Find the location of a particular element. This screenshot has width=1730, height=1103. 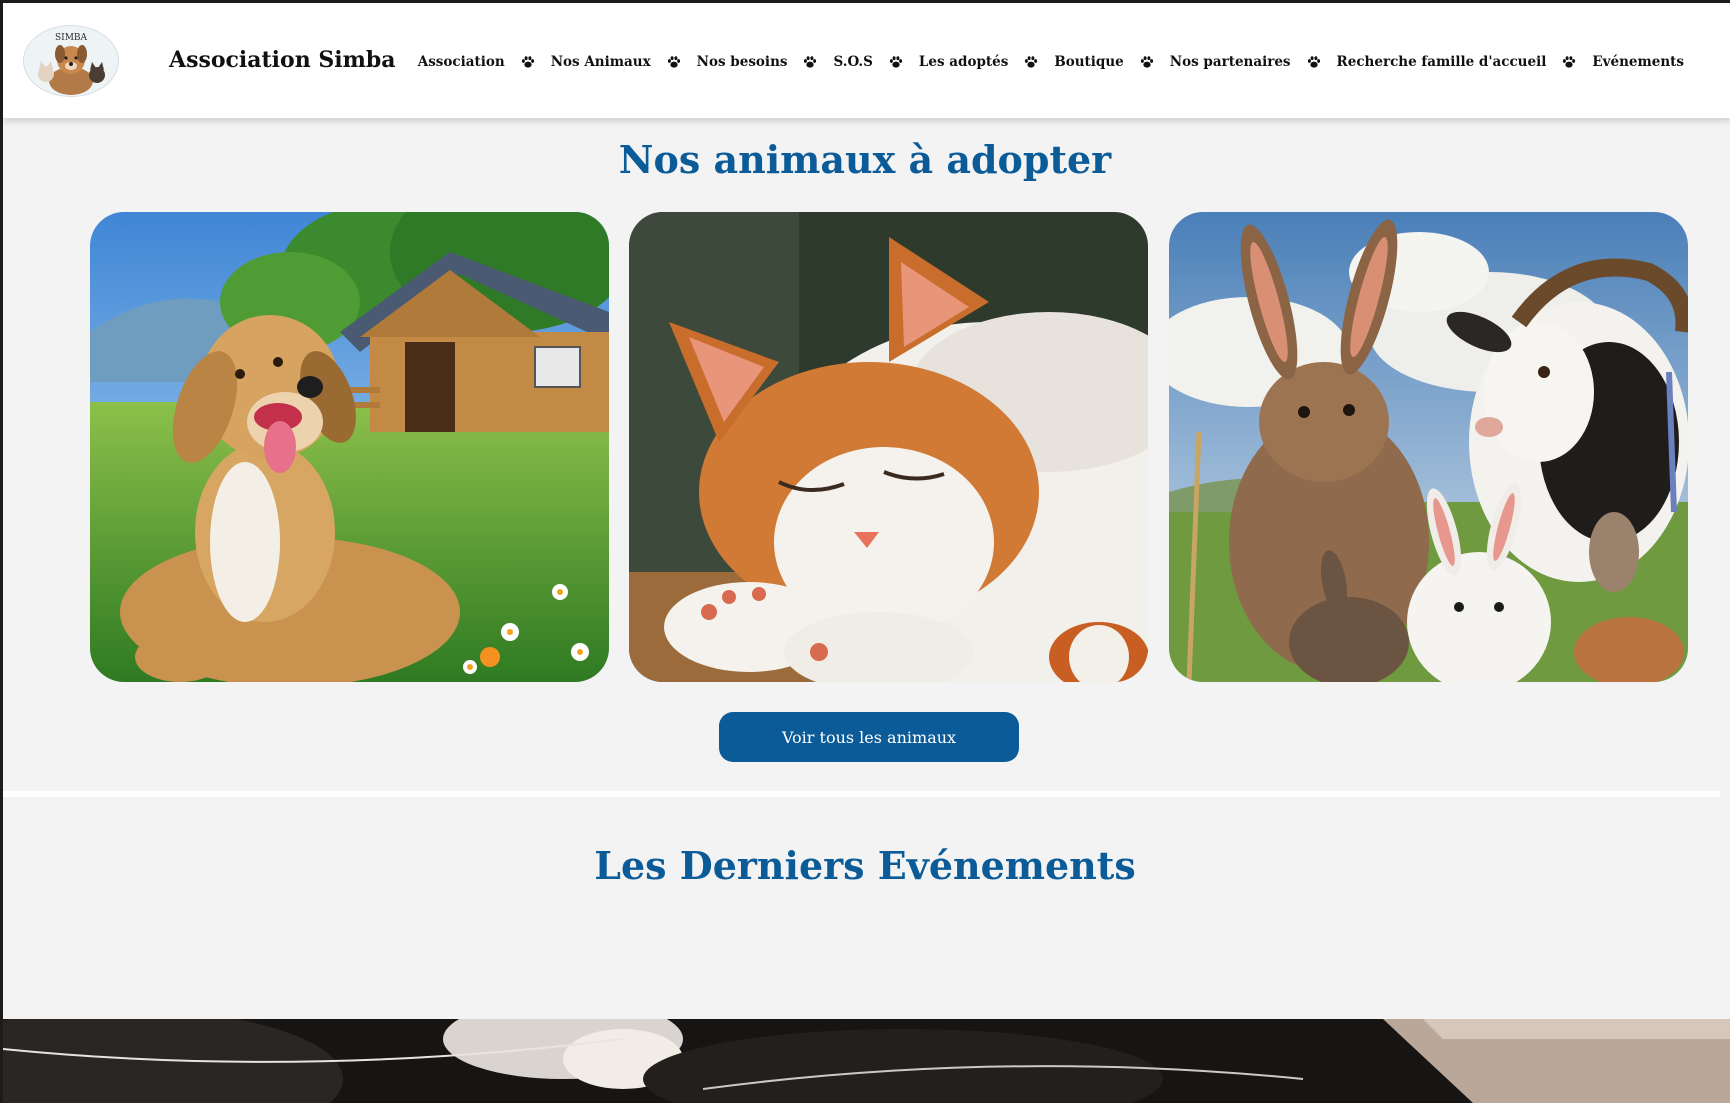

dog-card is located at coordinates (349, 447).